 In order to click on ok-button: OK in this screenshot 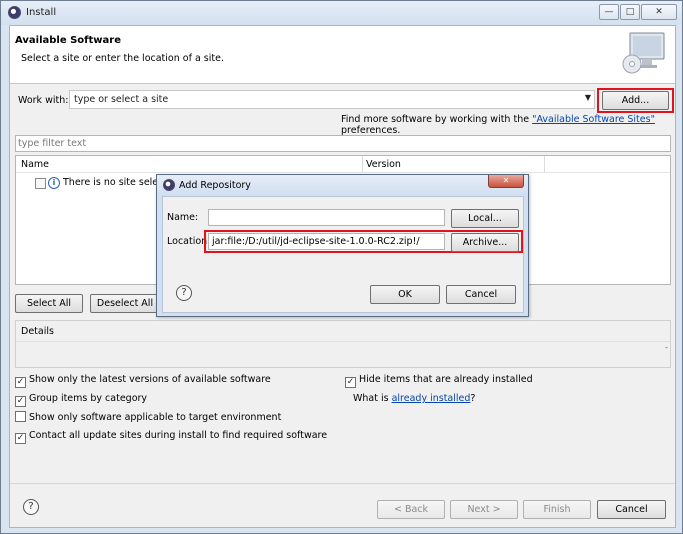, I will do `click(405, 294)`.